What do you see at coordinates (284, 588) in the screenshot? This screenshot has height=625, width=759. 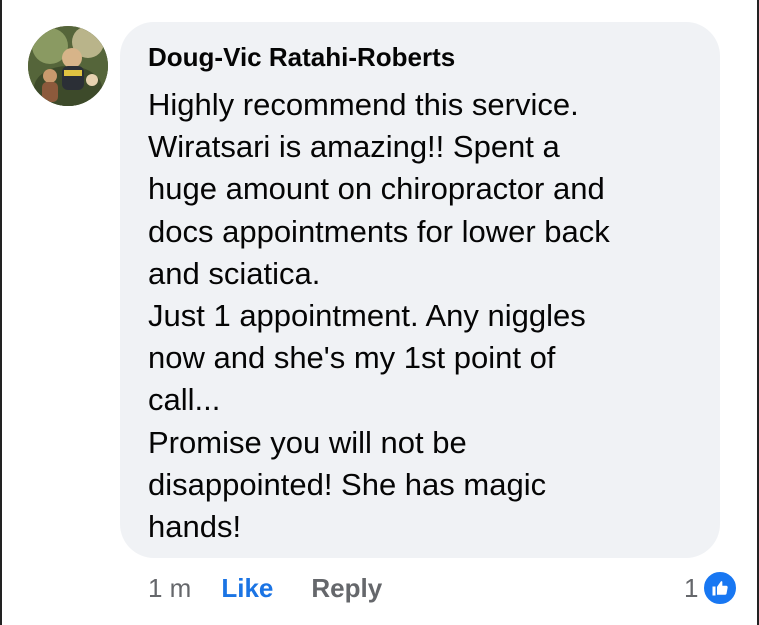 I see `comment-actions: 1 m Like Reply` at bounding box center [284, 588].